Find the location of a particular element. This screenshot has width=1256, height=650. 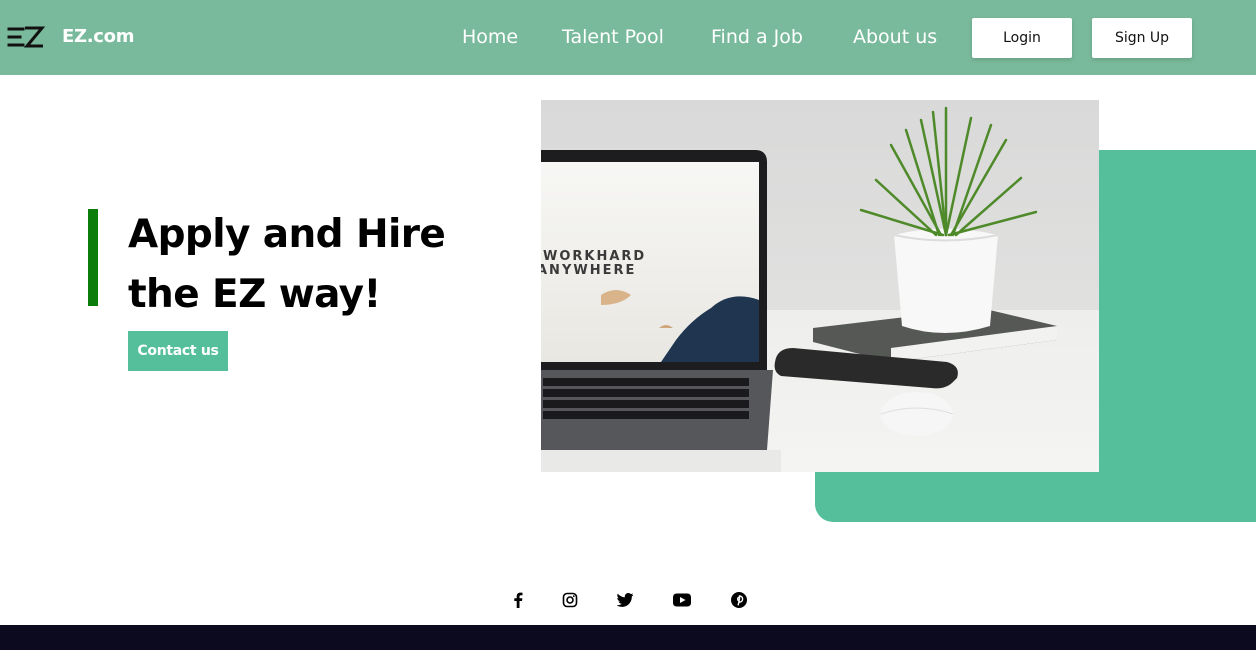

hero-title-line-1: Apply and Hire is located at coordinates (287, 234).